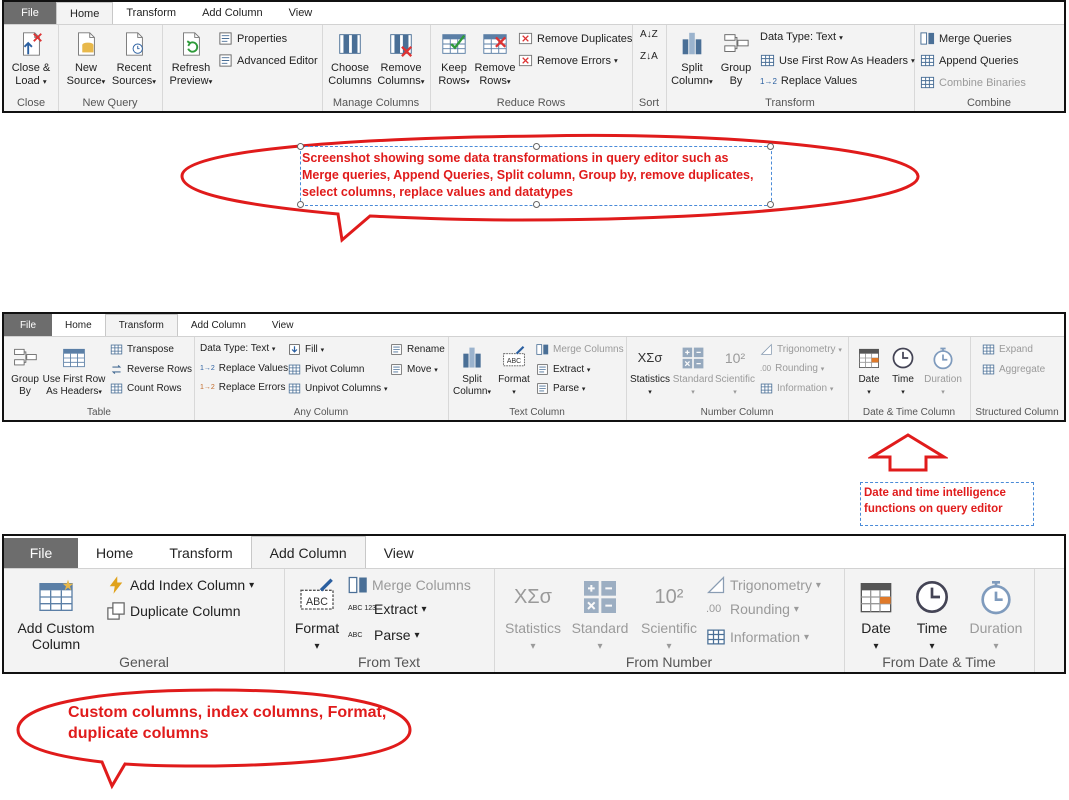 Image resolution: width=1069 pixels, height=800 pixels. What do you see at coordinates (56, 614) in the screenshot?
I see `add-custom-column-button: Add Custom Column` at bounding box center [56, 614].